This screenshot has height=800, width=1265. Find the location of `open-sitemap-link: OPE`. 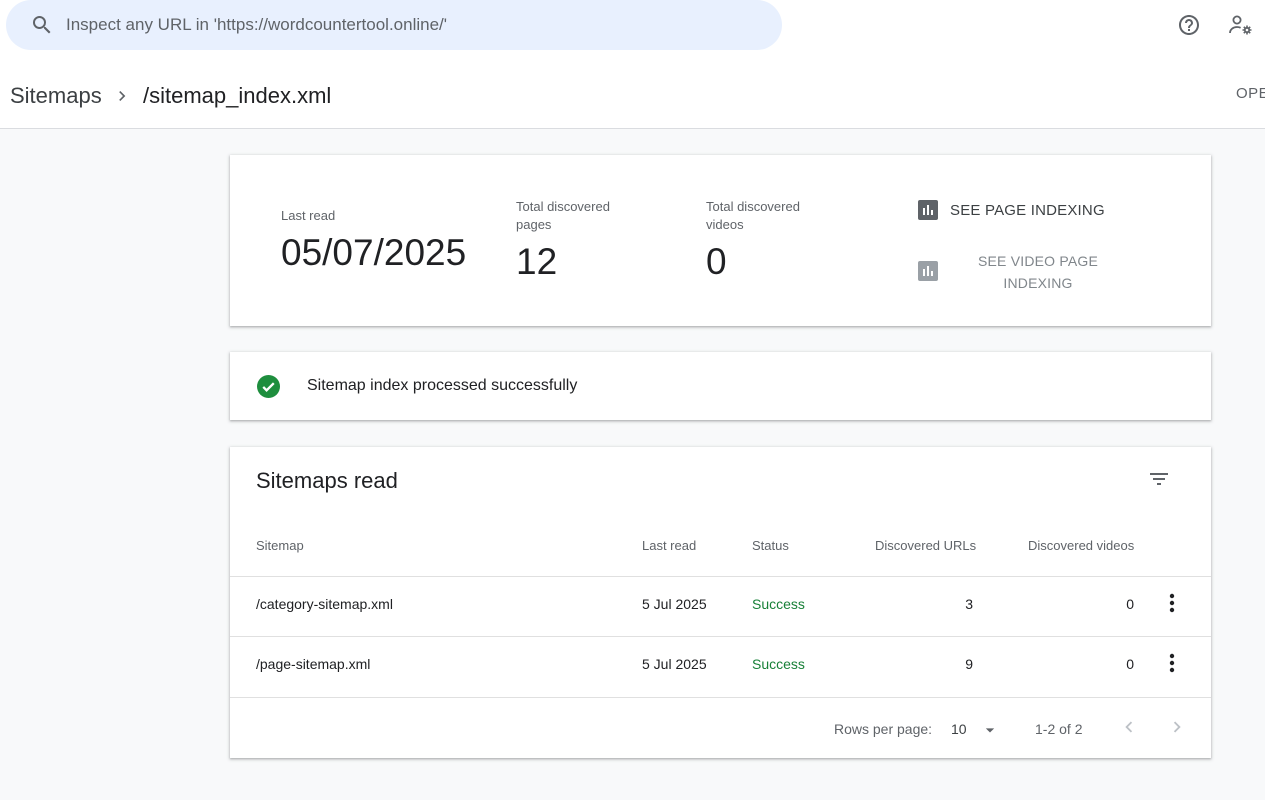

open-sitemap-link: OPE is located at coordinates (1250, 93).